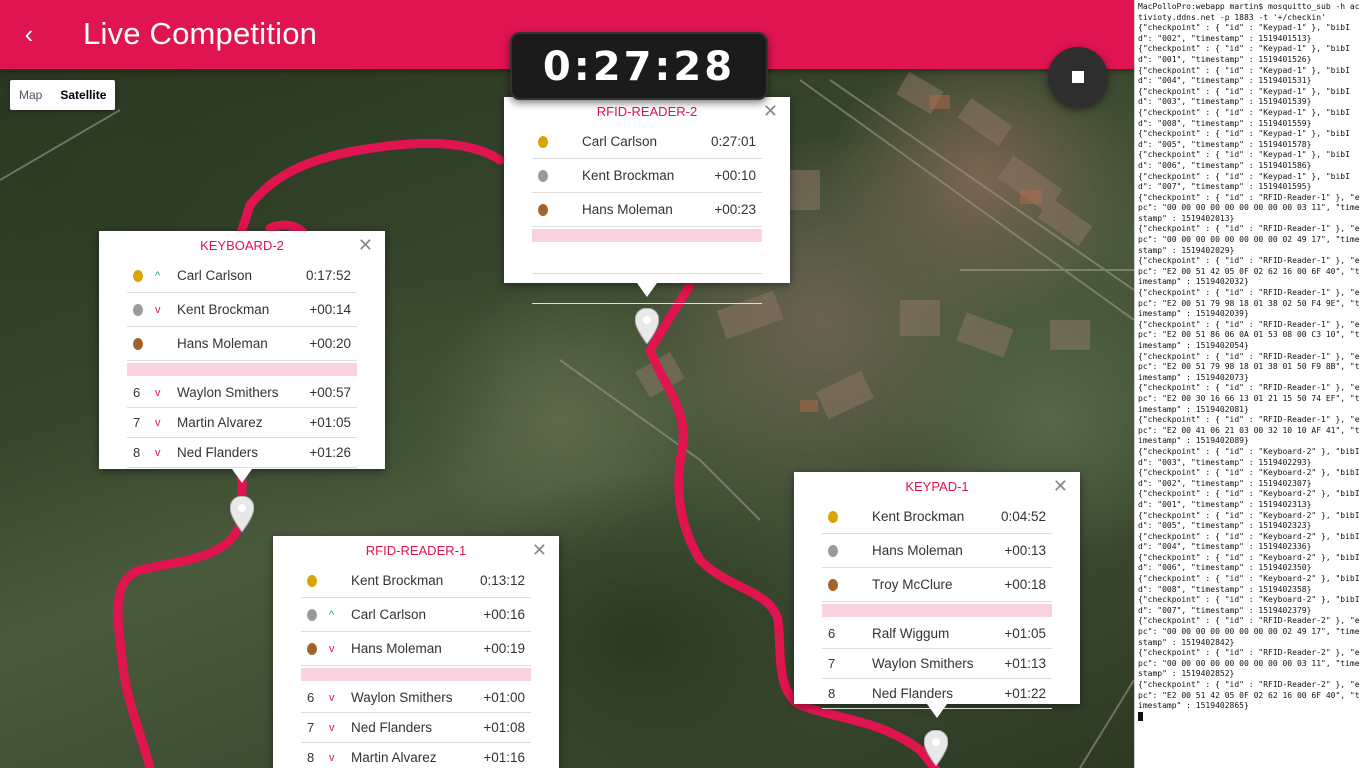  Describe the element at coordinates (416, 615) in the screenshot. I see `leaderboard-row: ^ Carl Carlson +00:16` at that location.